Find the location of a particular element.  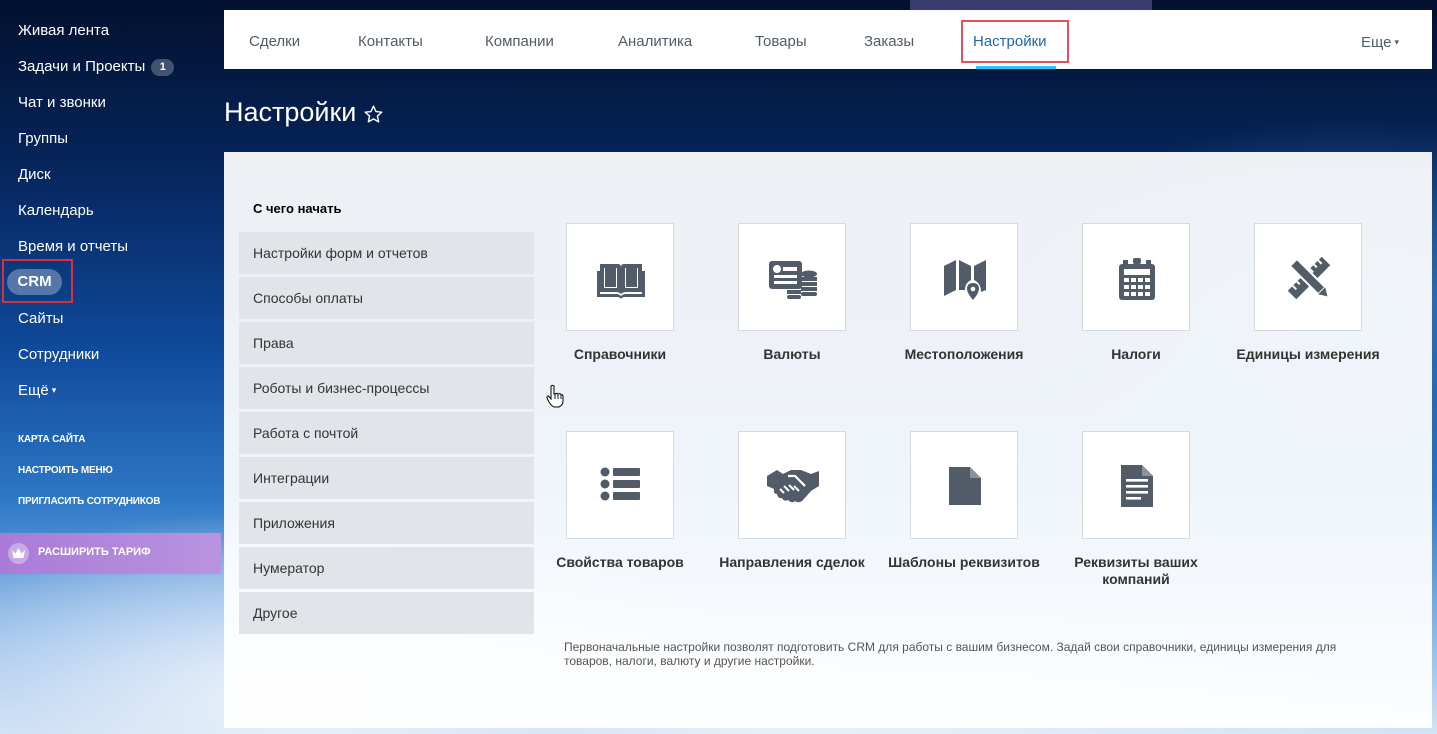

book-icon is located at coordinates (621, 281).